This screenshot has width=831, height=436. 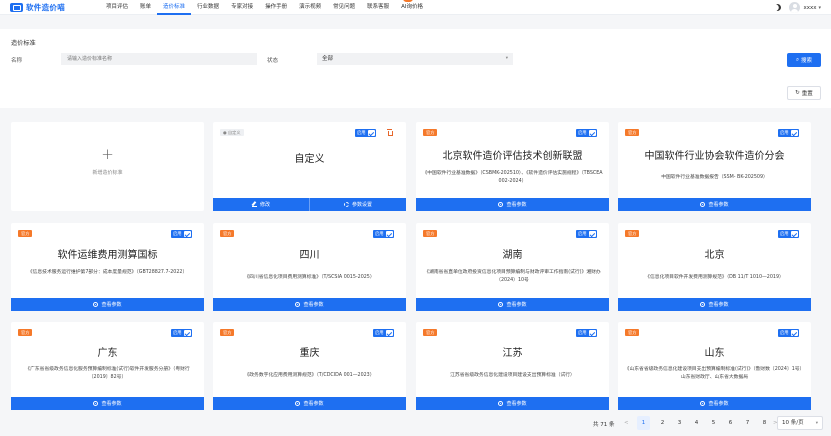 What do you see at coordinates (232, 132) in the screenshot?
I see `custom-tag: ● 自定义` at bounding box center [232, 132].